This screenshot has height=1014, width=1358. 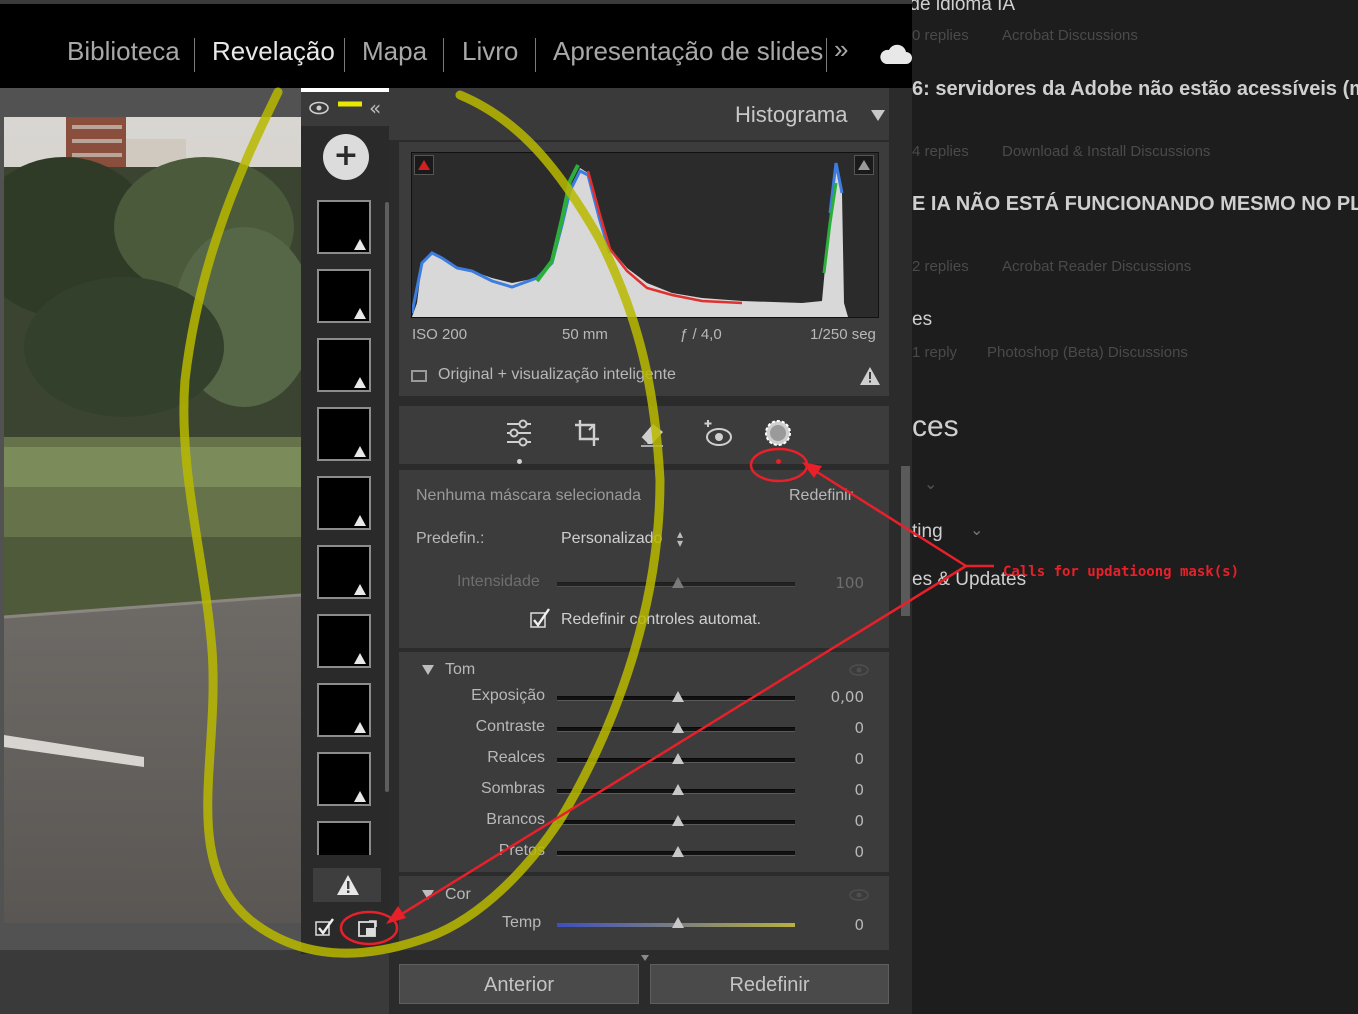 What do you see at coordinates (346, 157) in the screenshot?
I see `add-mask-button: +` at bounding box center [346, 157].